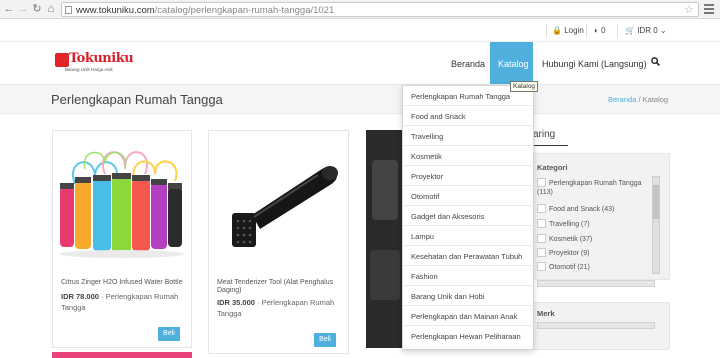 The image size is (720, 358). What do you see at coordinates (656, 225) in the screenshot?
I see `category-scrollbar` at bounding box center [656, 225].